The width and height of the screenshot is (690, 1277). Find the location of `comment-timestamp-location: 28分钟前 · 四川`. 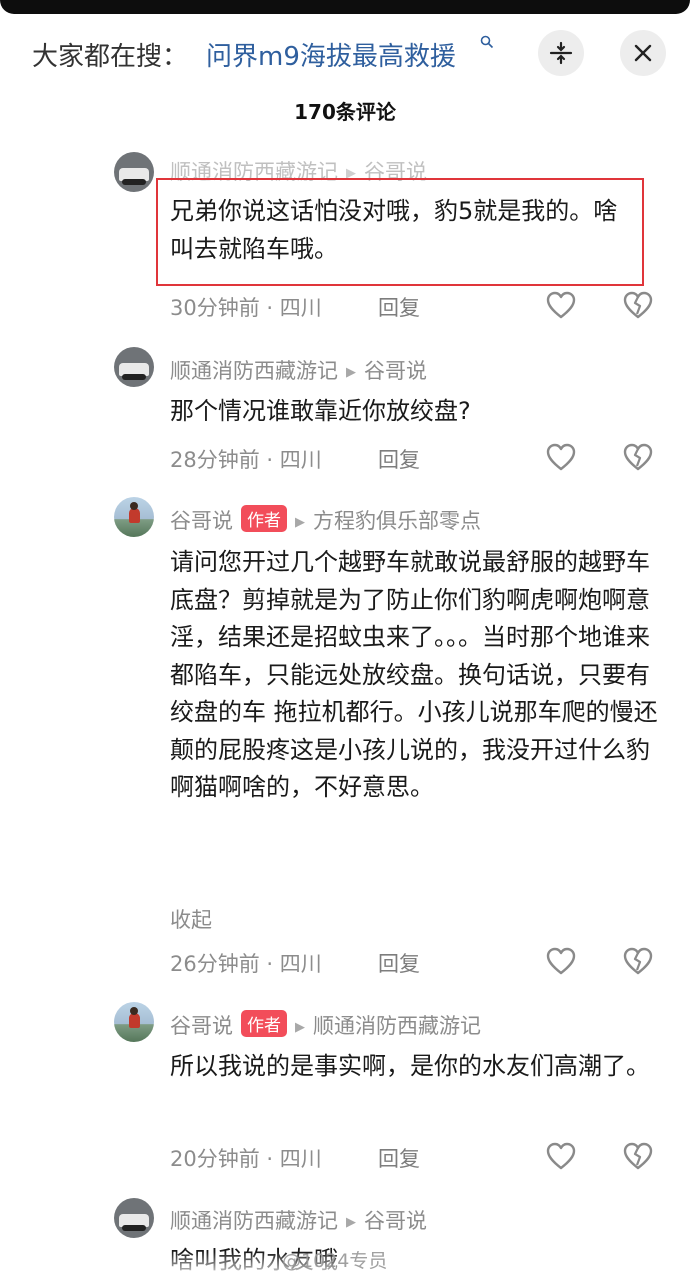

comment-timestamp-location: 28分钟前 · 四川 is located at coordinates (246, 460).